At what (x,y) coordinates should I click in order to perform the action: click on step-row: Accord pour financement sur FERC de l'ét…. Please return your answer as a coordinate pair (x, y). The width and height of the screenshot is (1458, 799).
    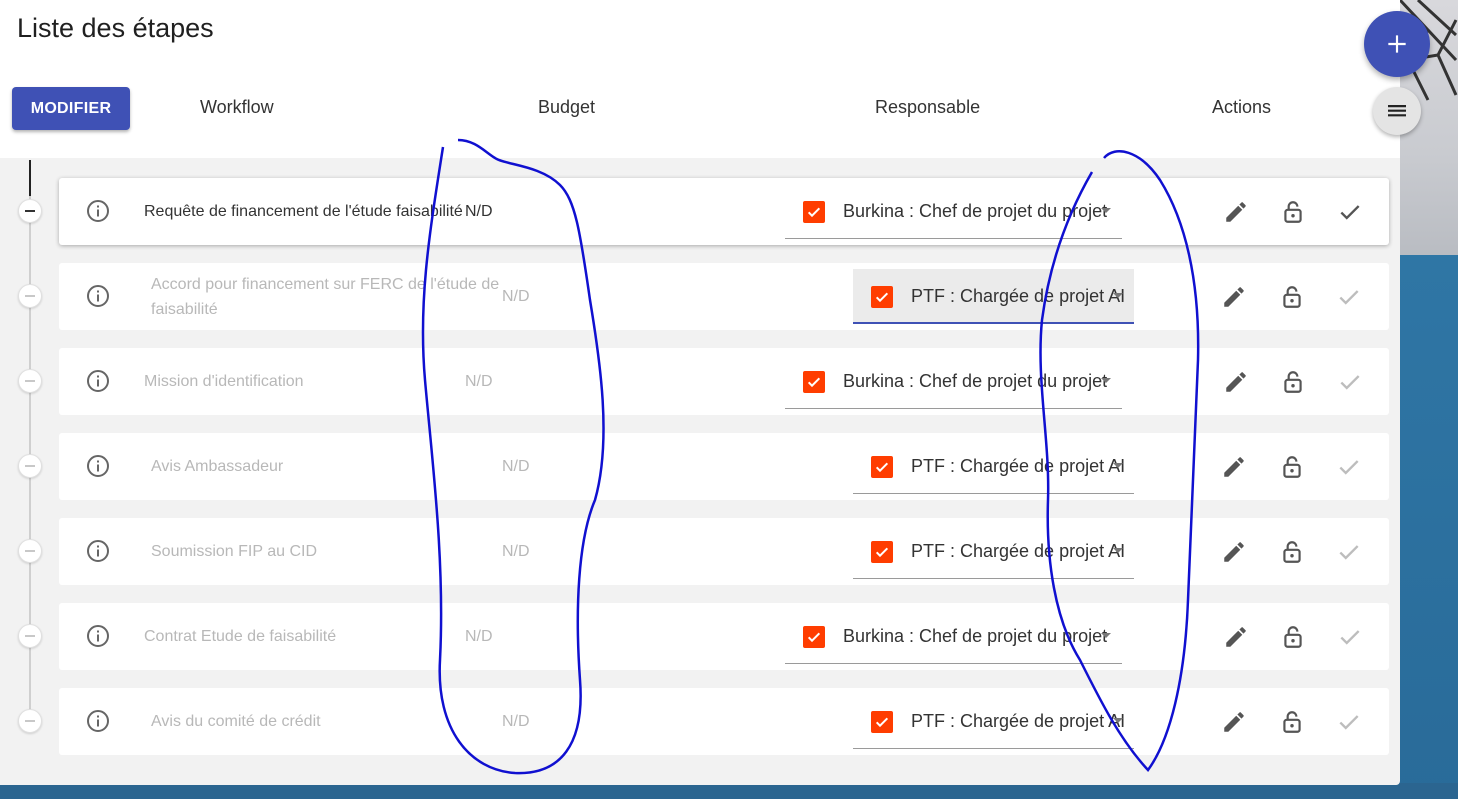
    Looking at the image, I should click on (724, 296).